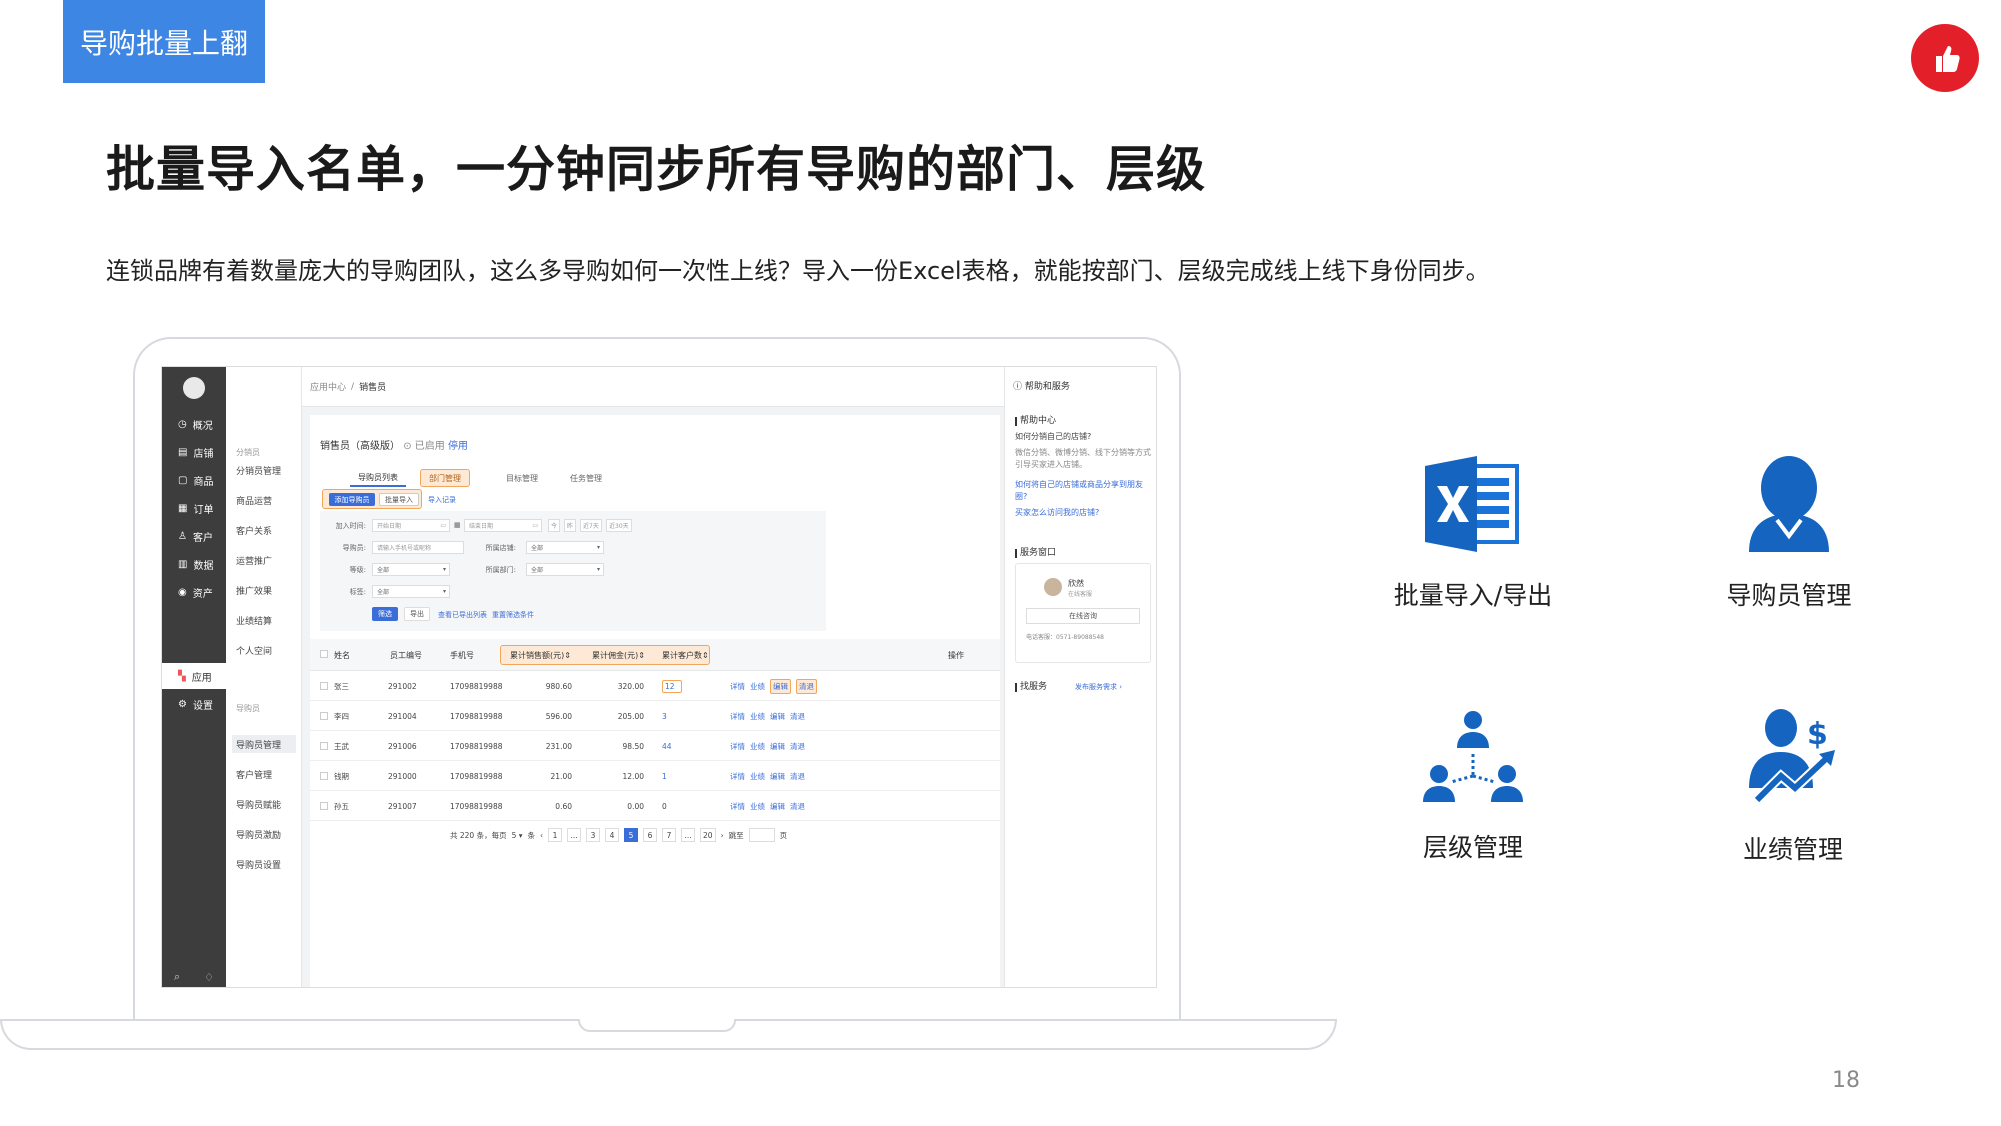 The height and width of the screenshot is (1126, 2001). Describe the element at coordinates (194, 388) in the screenshot. I see `shop-avatar` at that location.